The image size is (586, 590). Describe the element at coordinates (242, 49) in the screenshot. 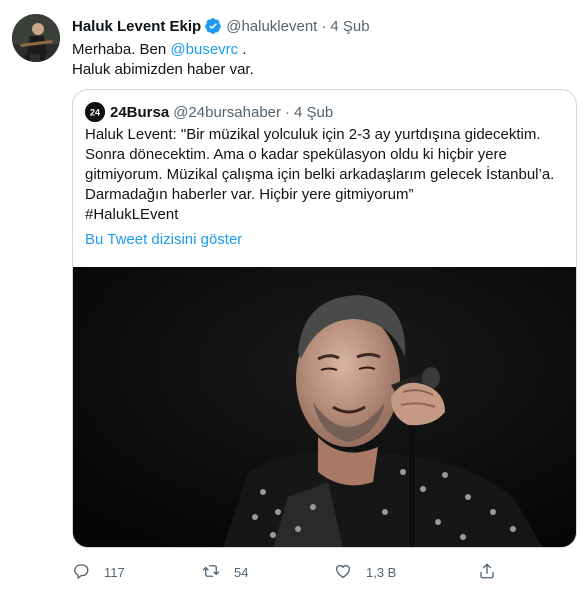

I see `tweet-text-suffix: .` at that location.